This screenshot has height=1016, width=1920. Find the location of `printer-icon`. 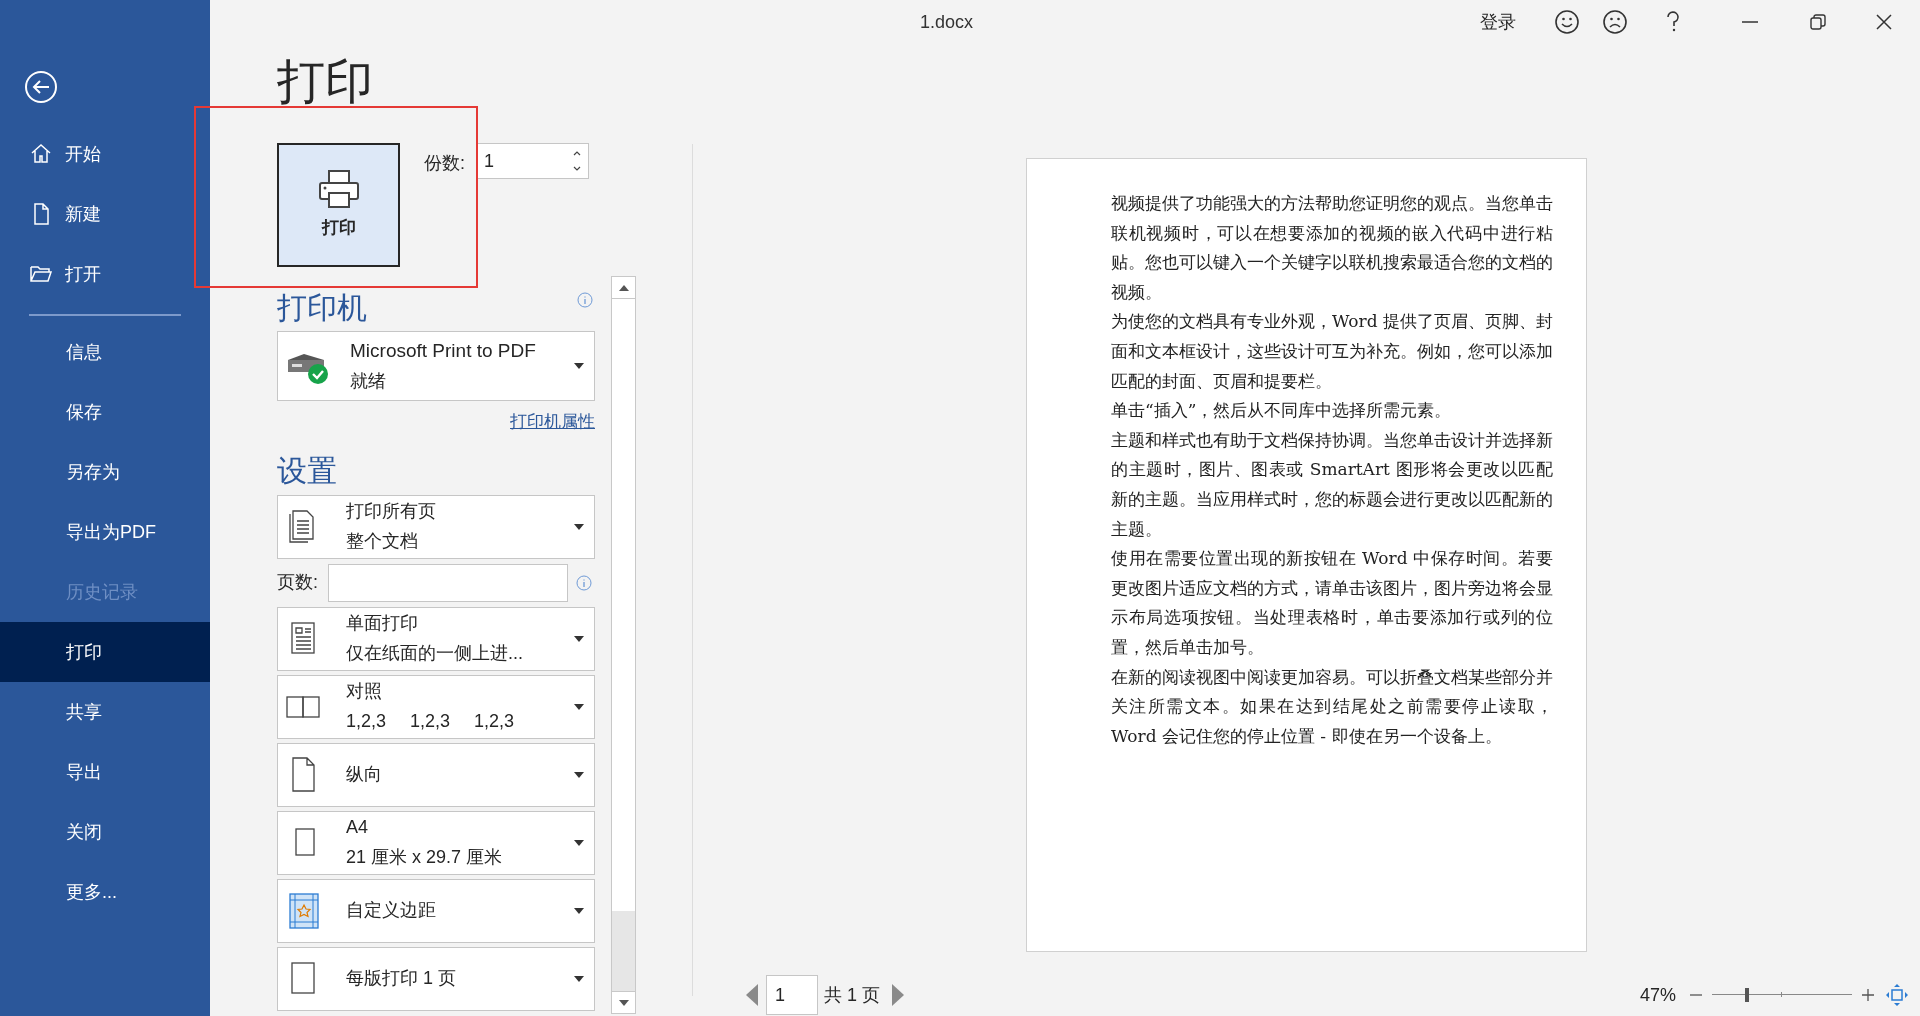

printer-icon is located at coordinates (338, 189).